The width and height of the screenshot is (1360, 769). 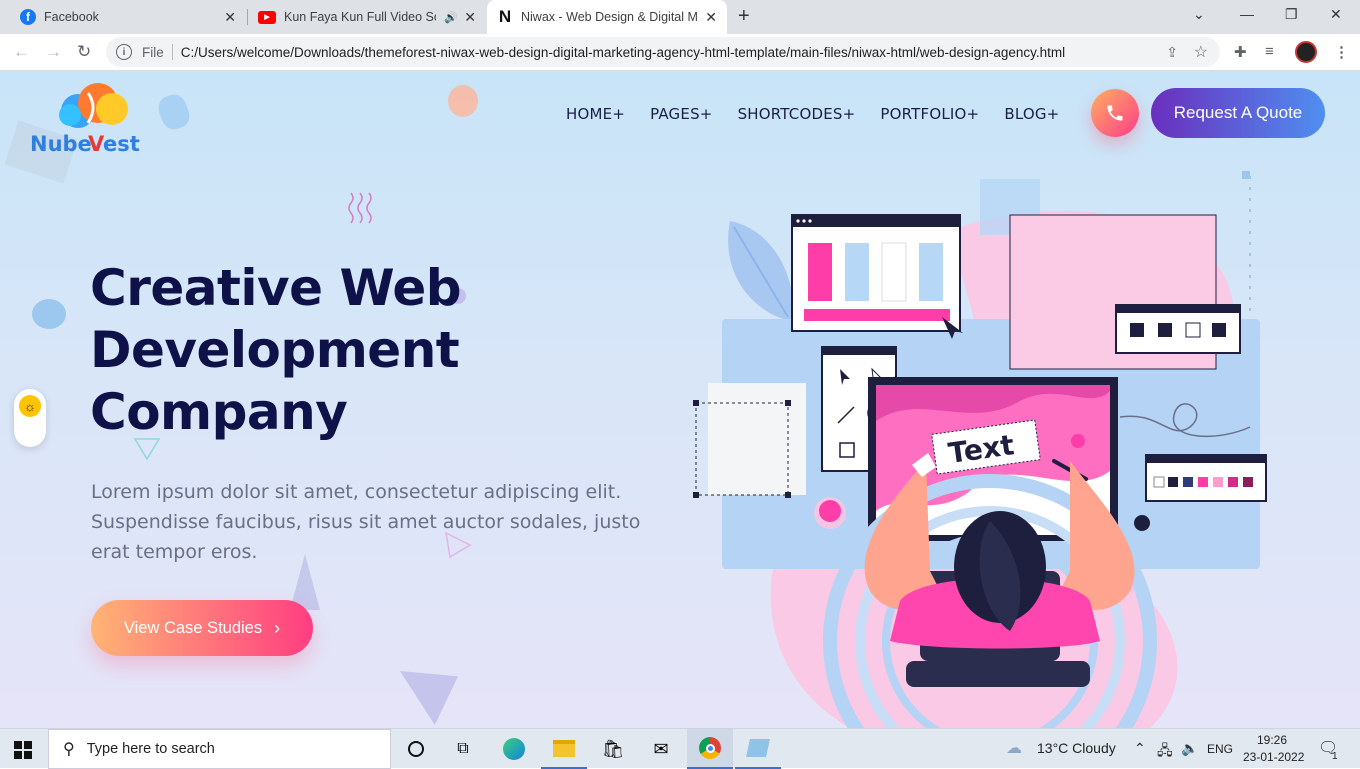 I want to click on new-tab-button: +, so click(x=744, y=16).